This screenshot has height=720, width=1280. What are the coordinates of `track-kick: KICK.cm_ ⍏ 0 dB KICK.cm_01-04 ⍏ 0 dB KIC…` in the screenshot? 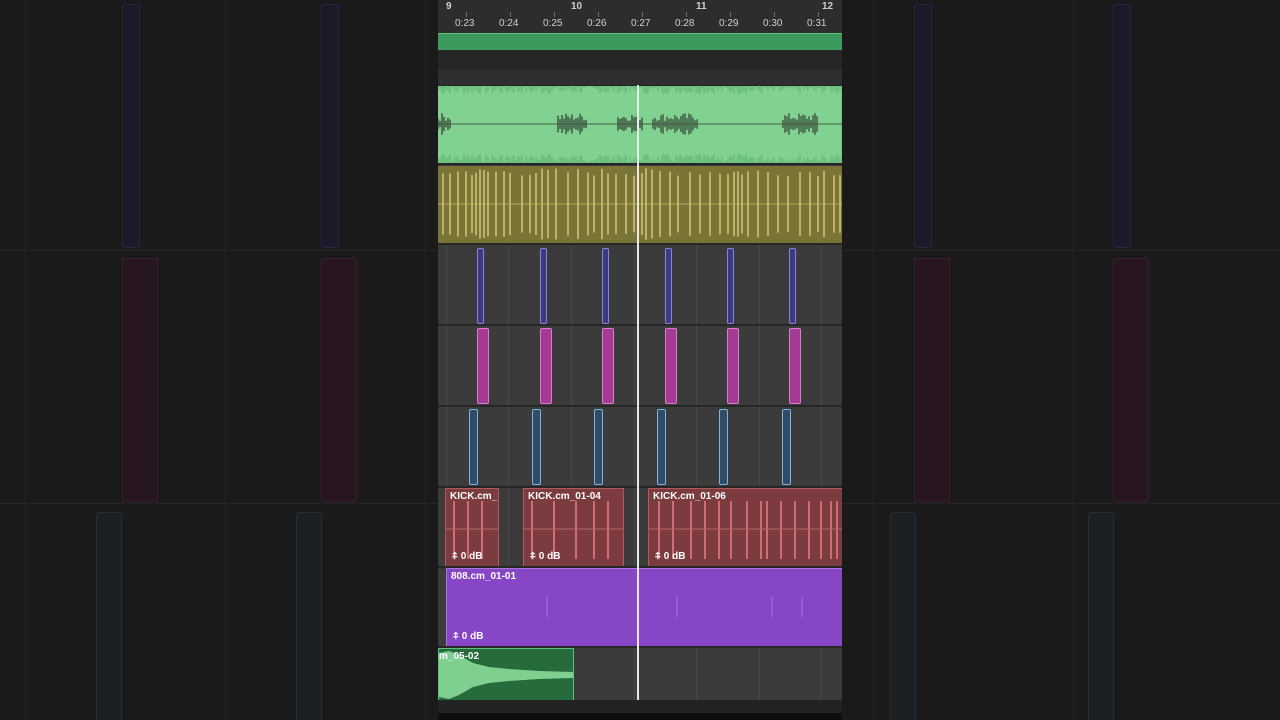 It's located at (640, 527).